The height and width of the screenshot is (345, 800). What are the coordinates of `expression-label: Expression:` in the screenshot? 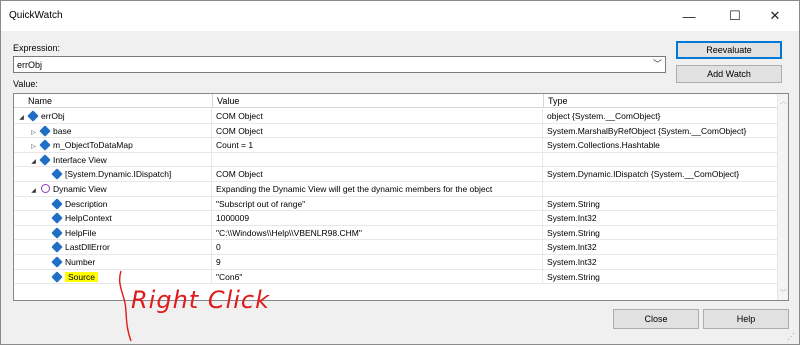 It's located at (37, 48).